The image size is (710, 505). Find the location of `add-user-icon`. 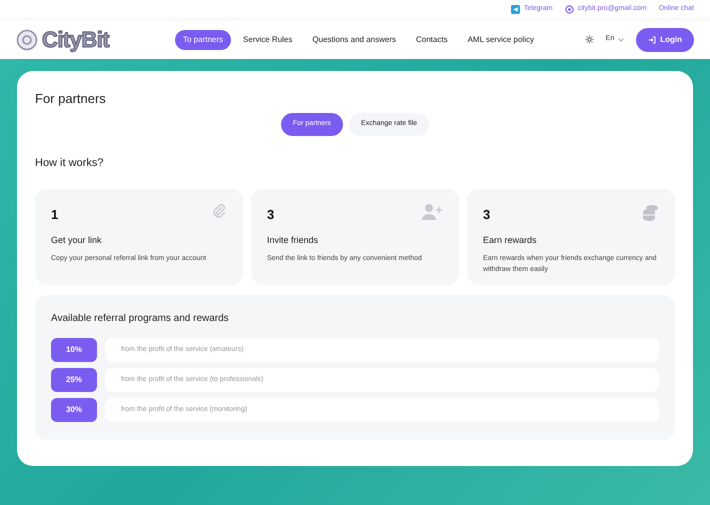

add-user-icon is located at coordinates (432, 211).